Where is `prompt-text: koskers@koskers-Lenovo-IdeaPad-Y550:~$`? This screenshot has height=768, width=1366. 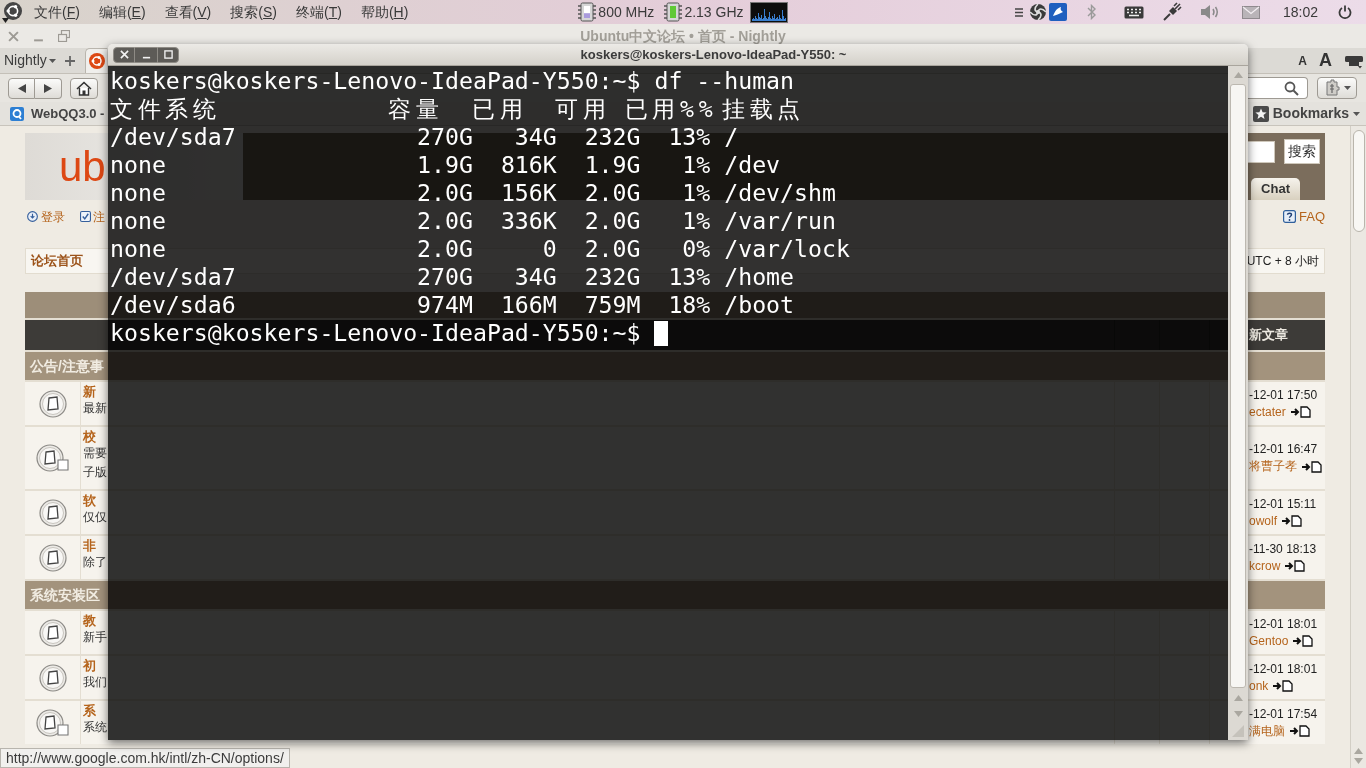 prompt-text: koskers@koskers-Lenovo-IdeaPad-Y550:~$ is located at coordinates (375, 333).